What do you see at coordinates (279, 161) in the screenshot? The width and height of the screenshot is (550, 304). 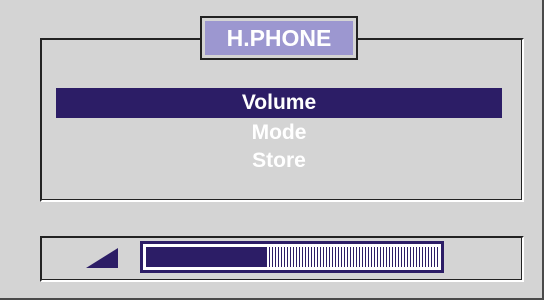 I see `menu-item-store: Store` at bounding box center [279, 161].